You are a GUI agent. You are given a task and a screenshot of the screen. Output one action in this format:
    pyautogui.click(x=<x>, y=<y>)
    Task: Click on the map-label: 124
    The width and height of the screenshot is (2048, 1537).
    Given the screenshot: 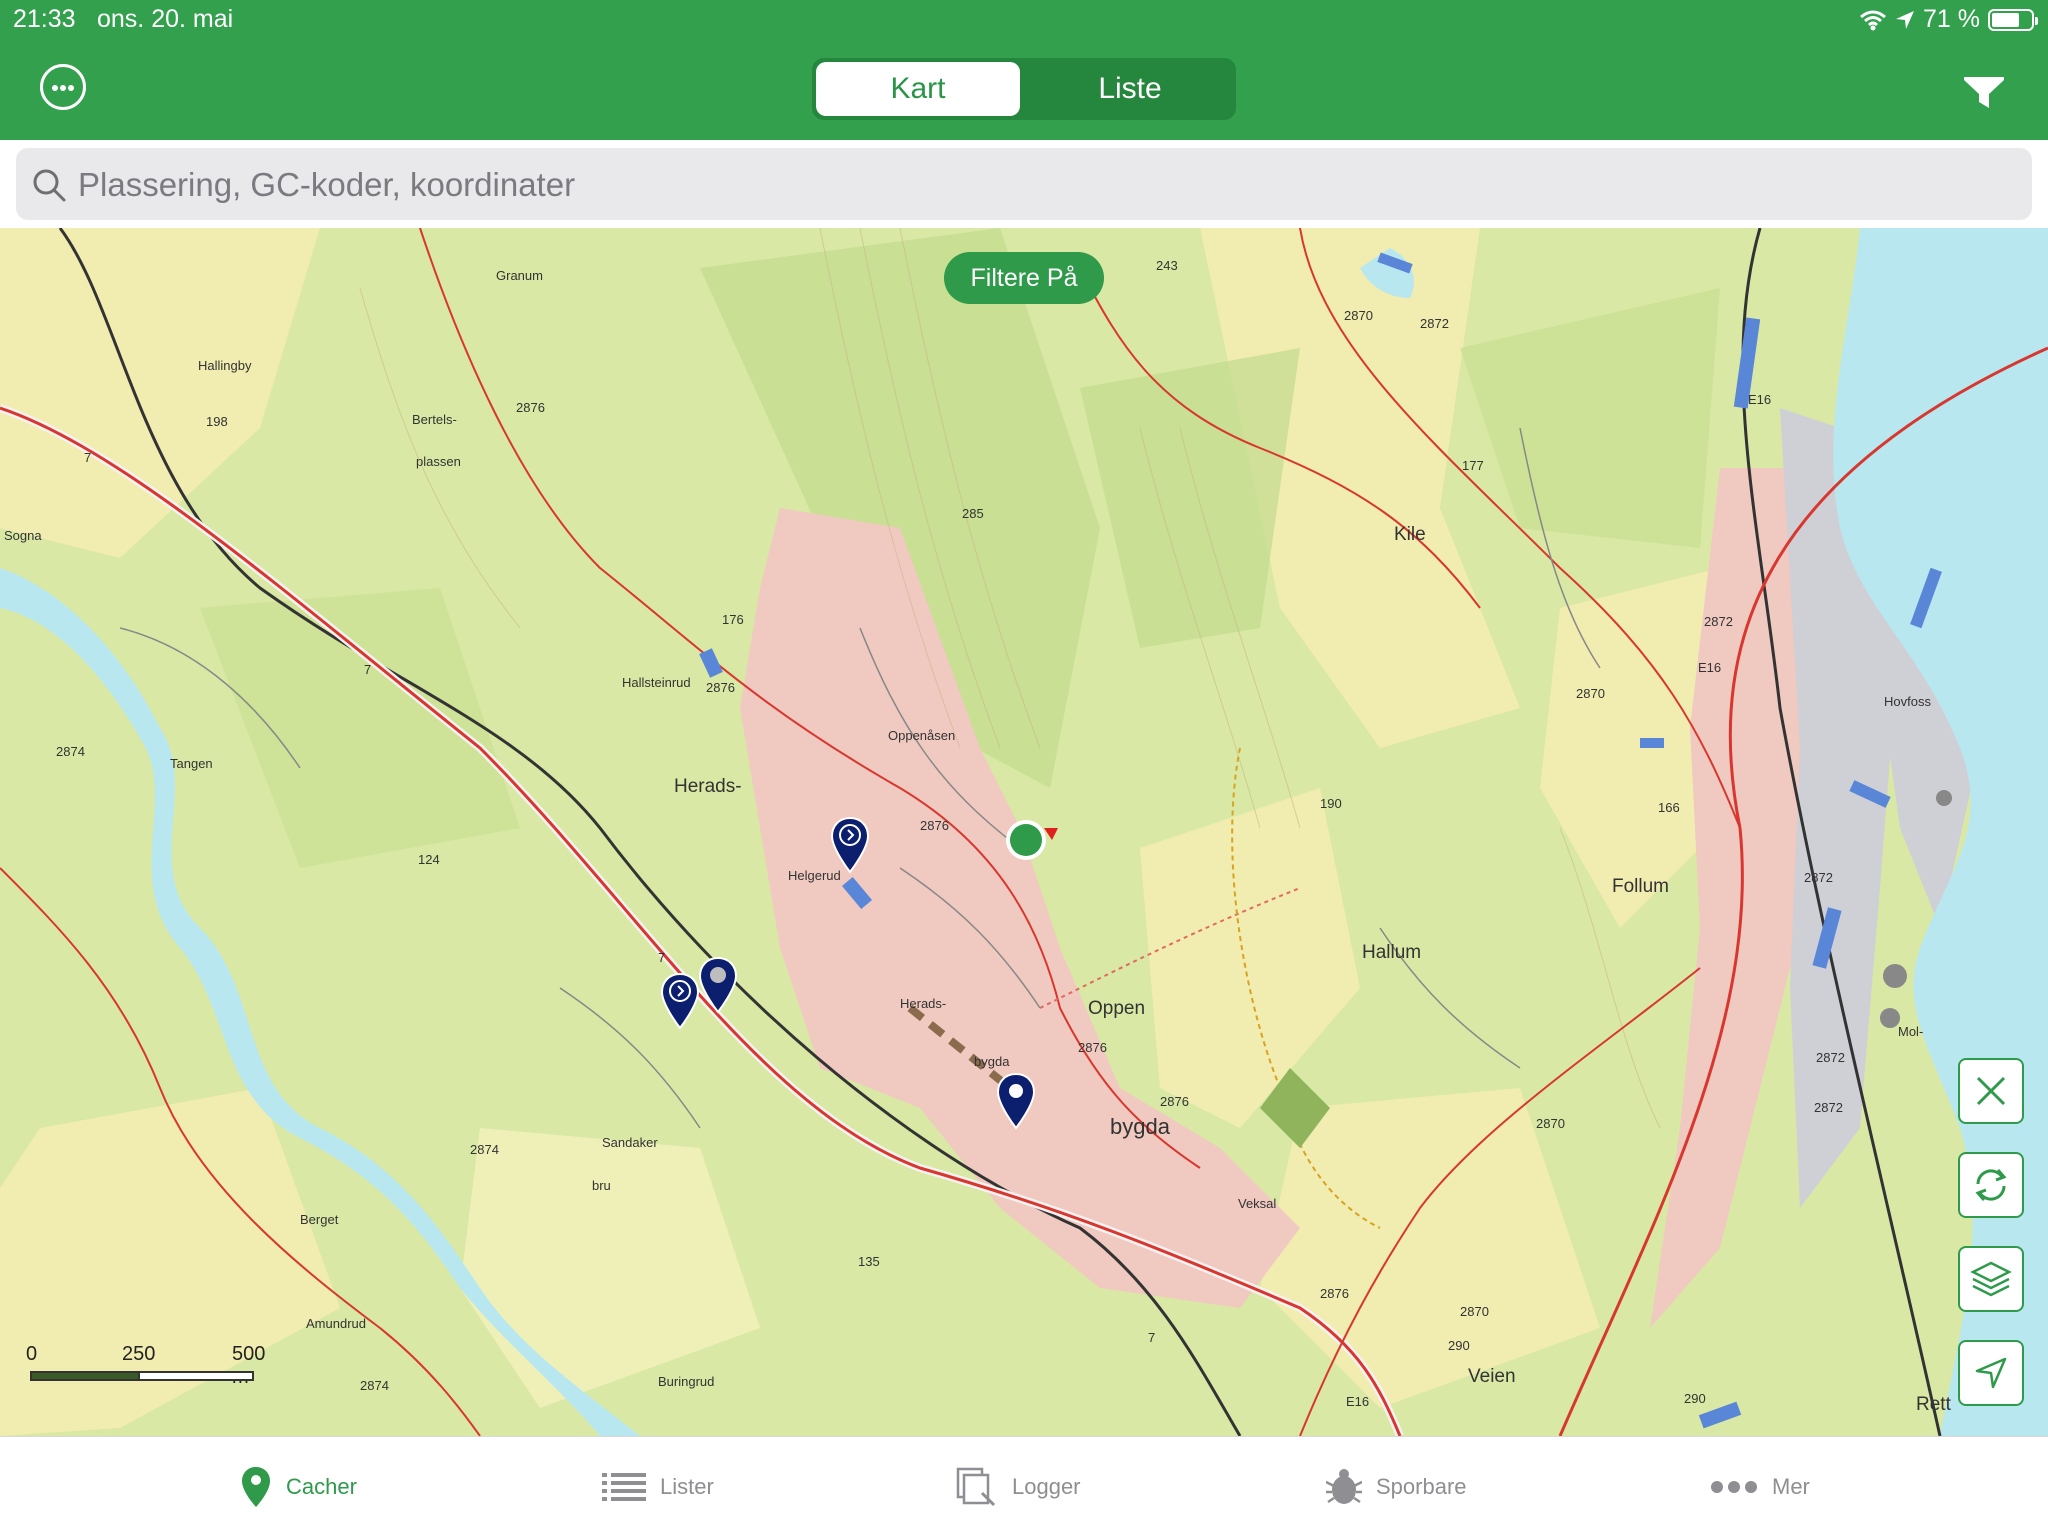 What is the action you would take?
    pyautogui.click(x=429, y=859)
    